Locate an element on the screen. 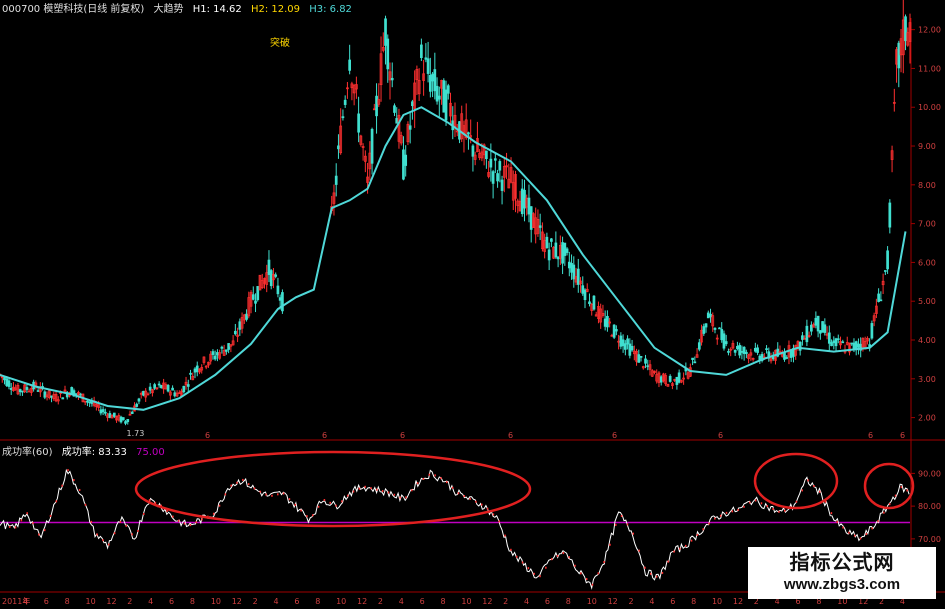  x-axis-label: 12 is located at coordinates (111, 601).